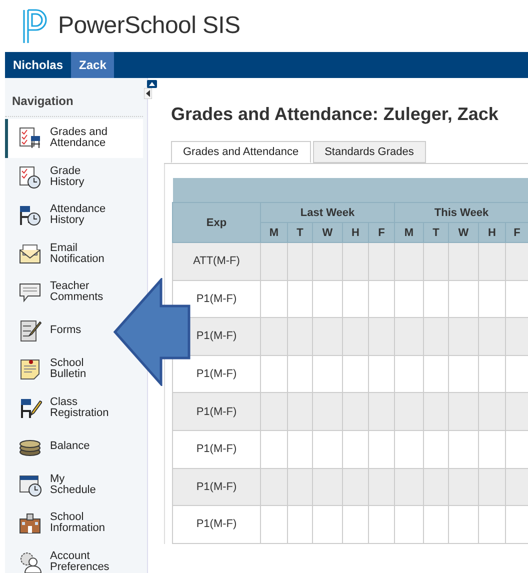 This screenshot has height=573, width=528. I want to click on nav-item: Teacher Comments, so click(59, 292).